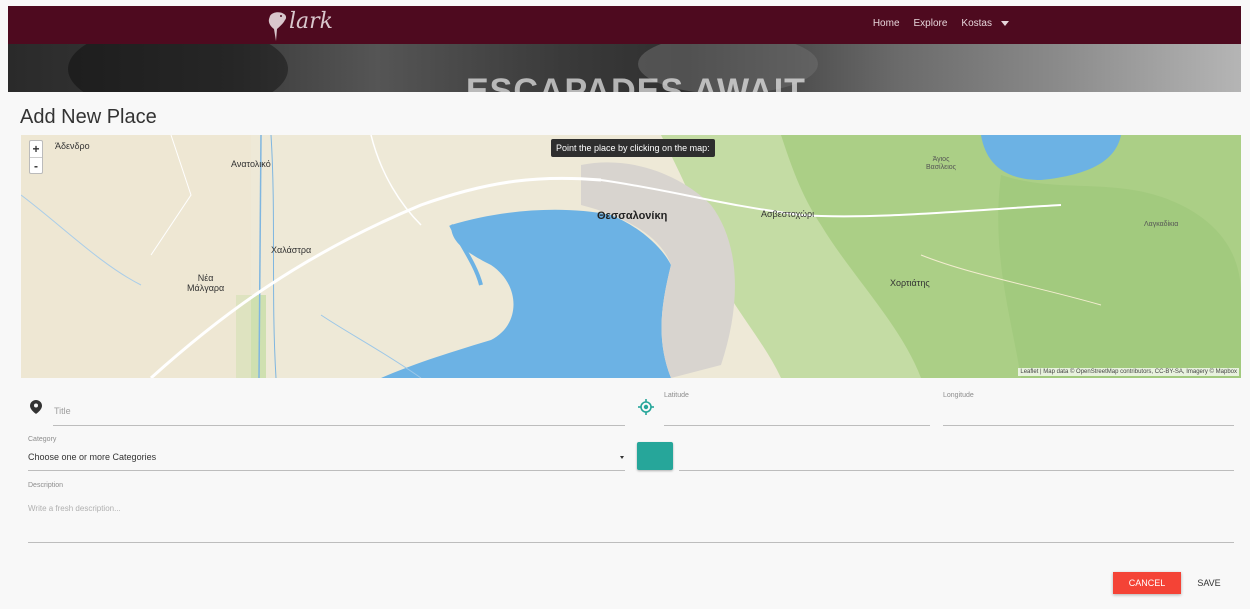 This screenshot has width=1250, height=609. Describe the element at coordinates (622, 457) in the screenshot. I see `select-caret-icon` at that location.